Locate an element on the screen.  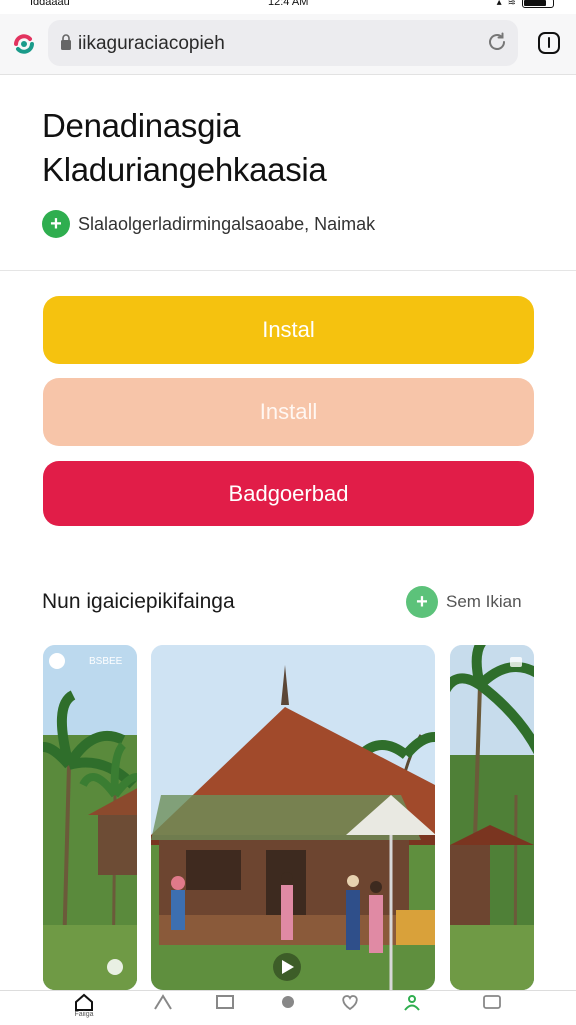
nav-settings is located at coordinates (492, 1002).